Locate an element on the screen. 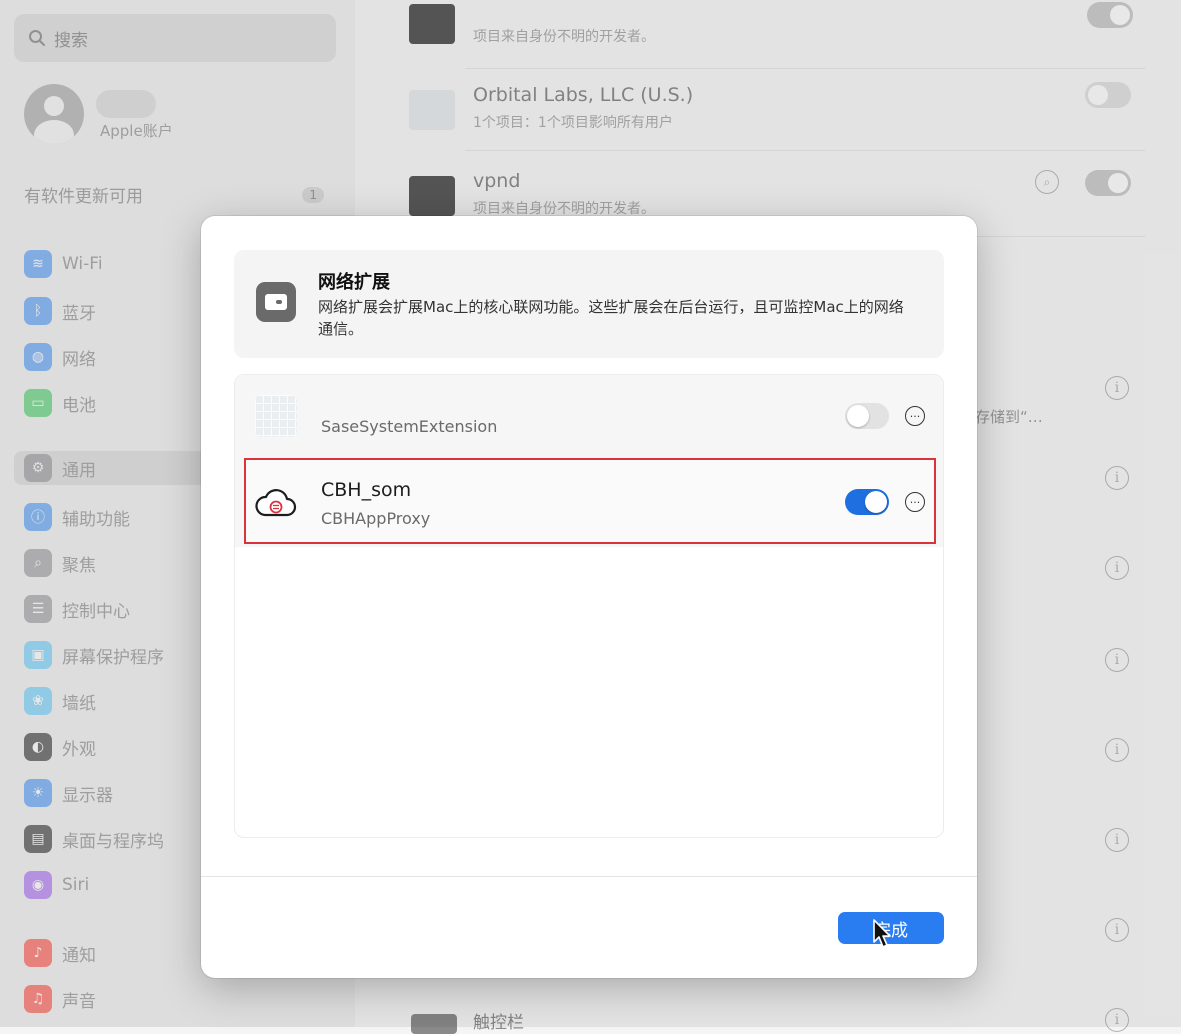 This screenshot has height=1034, width=1181. extension-name: CBH_som is located at coordinates (366, 490).